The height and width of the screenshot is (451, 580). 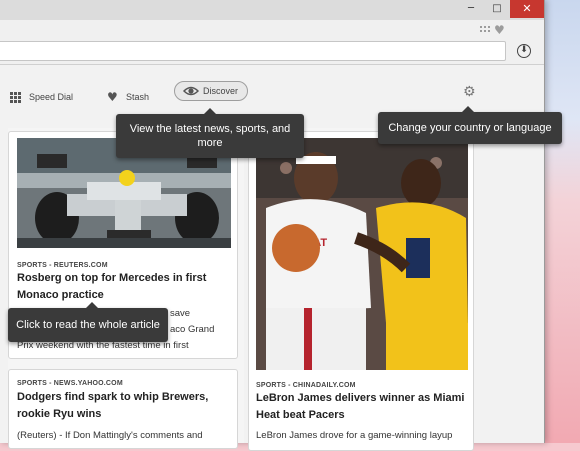 I want to click on tooltip-text: Click to read the whole article, so click(x=88, y=325).